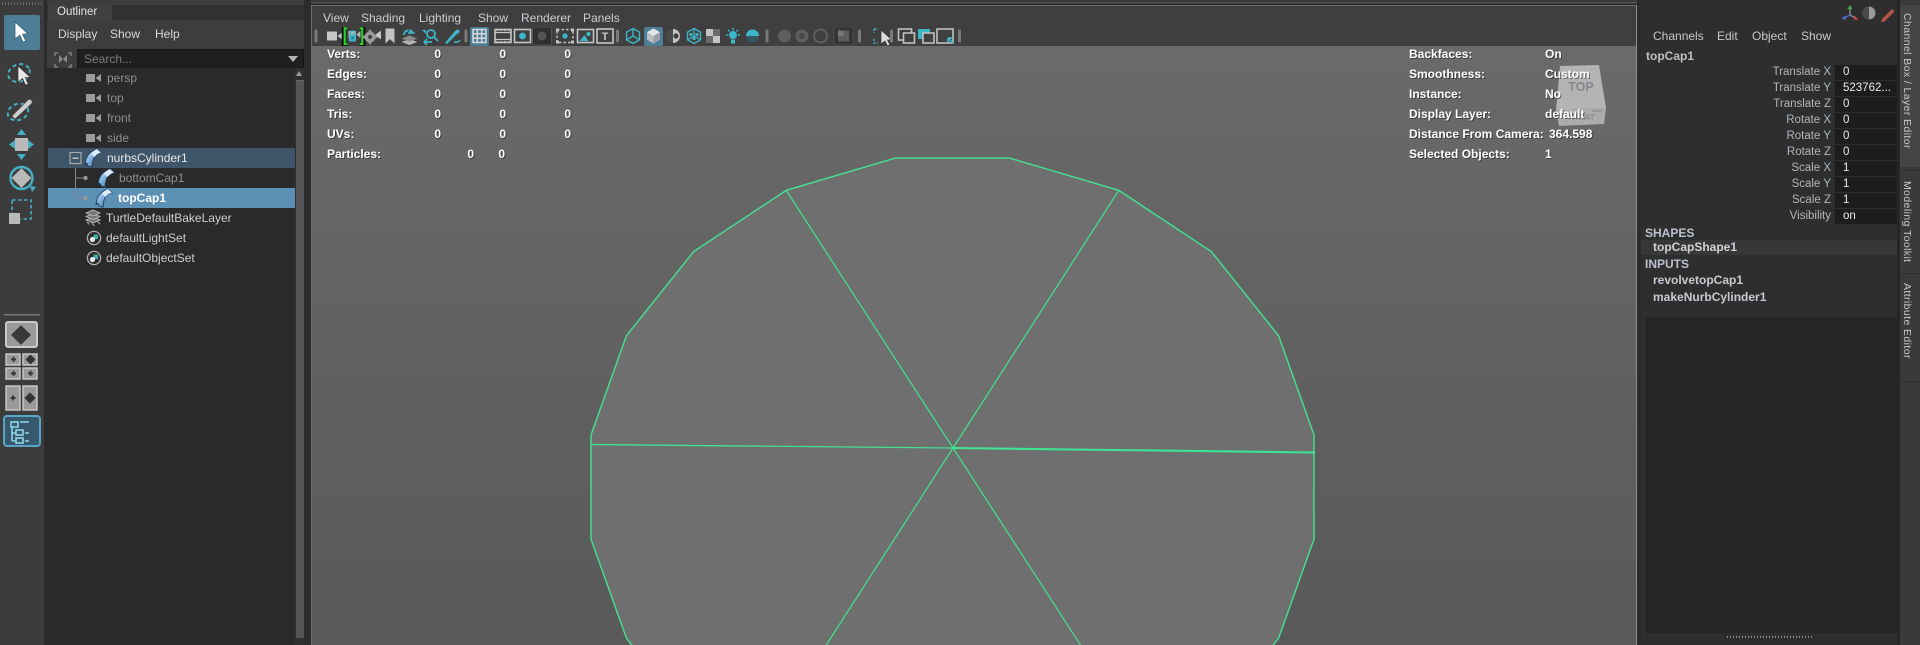  I want to click on svg-text: T, so click(605, 37).